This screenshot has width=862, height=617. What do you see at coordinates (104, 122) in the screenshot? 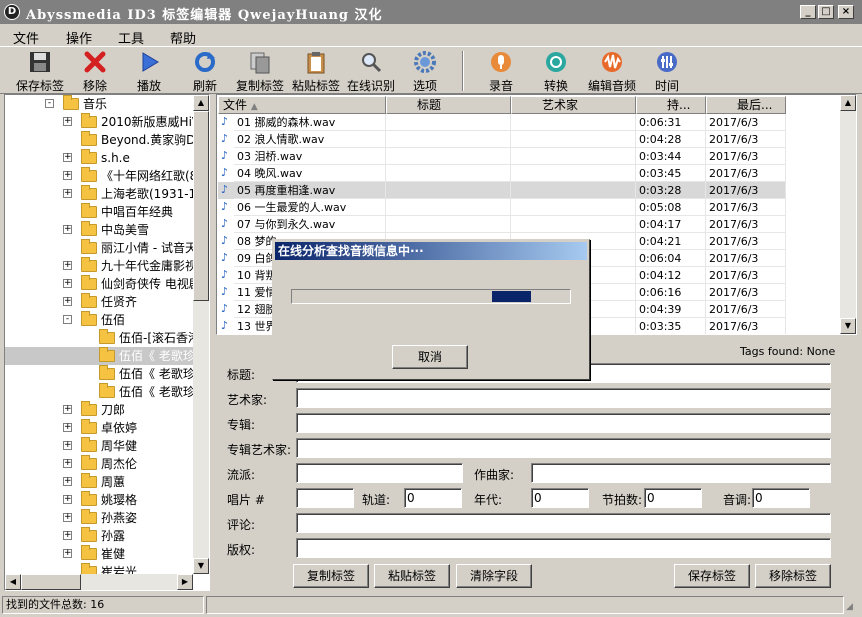
I see `tree-node: +2010新版惠威HiVi` at bounding box center [104, 122].